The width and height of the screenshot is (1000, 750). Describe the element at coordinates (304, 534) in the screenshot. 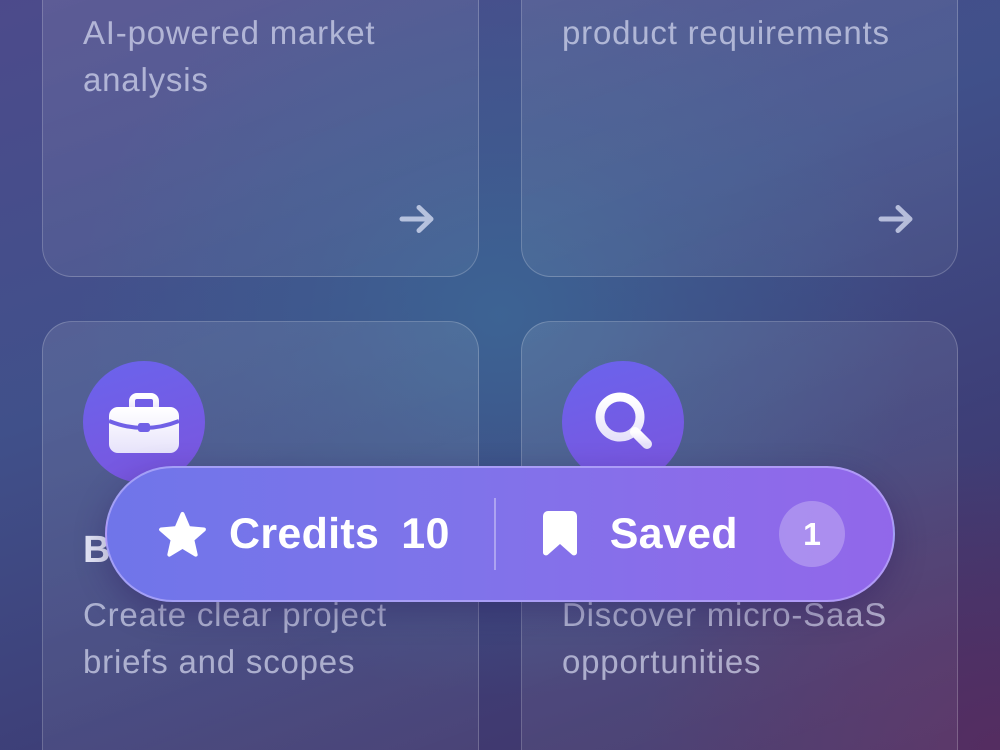

I see `credits-label: Credits` at that location.